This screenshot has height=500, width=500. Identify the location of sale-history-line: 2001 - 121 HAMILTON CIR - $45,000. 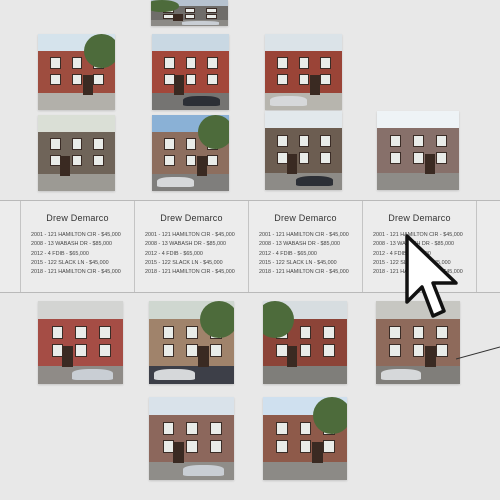
(304, 235).